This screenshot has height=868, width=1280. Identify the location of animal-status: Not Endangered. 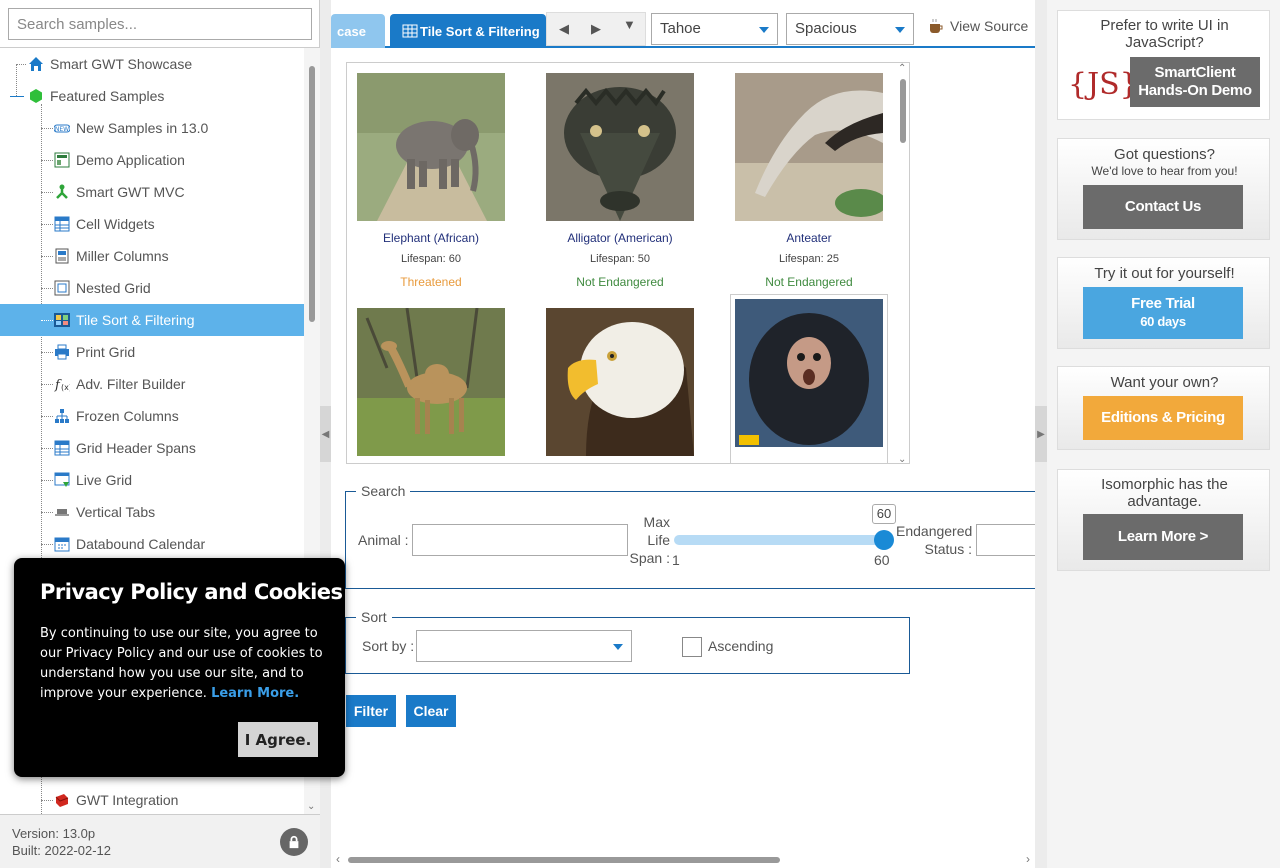
(620, 282).